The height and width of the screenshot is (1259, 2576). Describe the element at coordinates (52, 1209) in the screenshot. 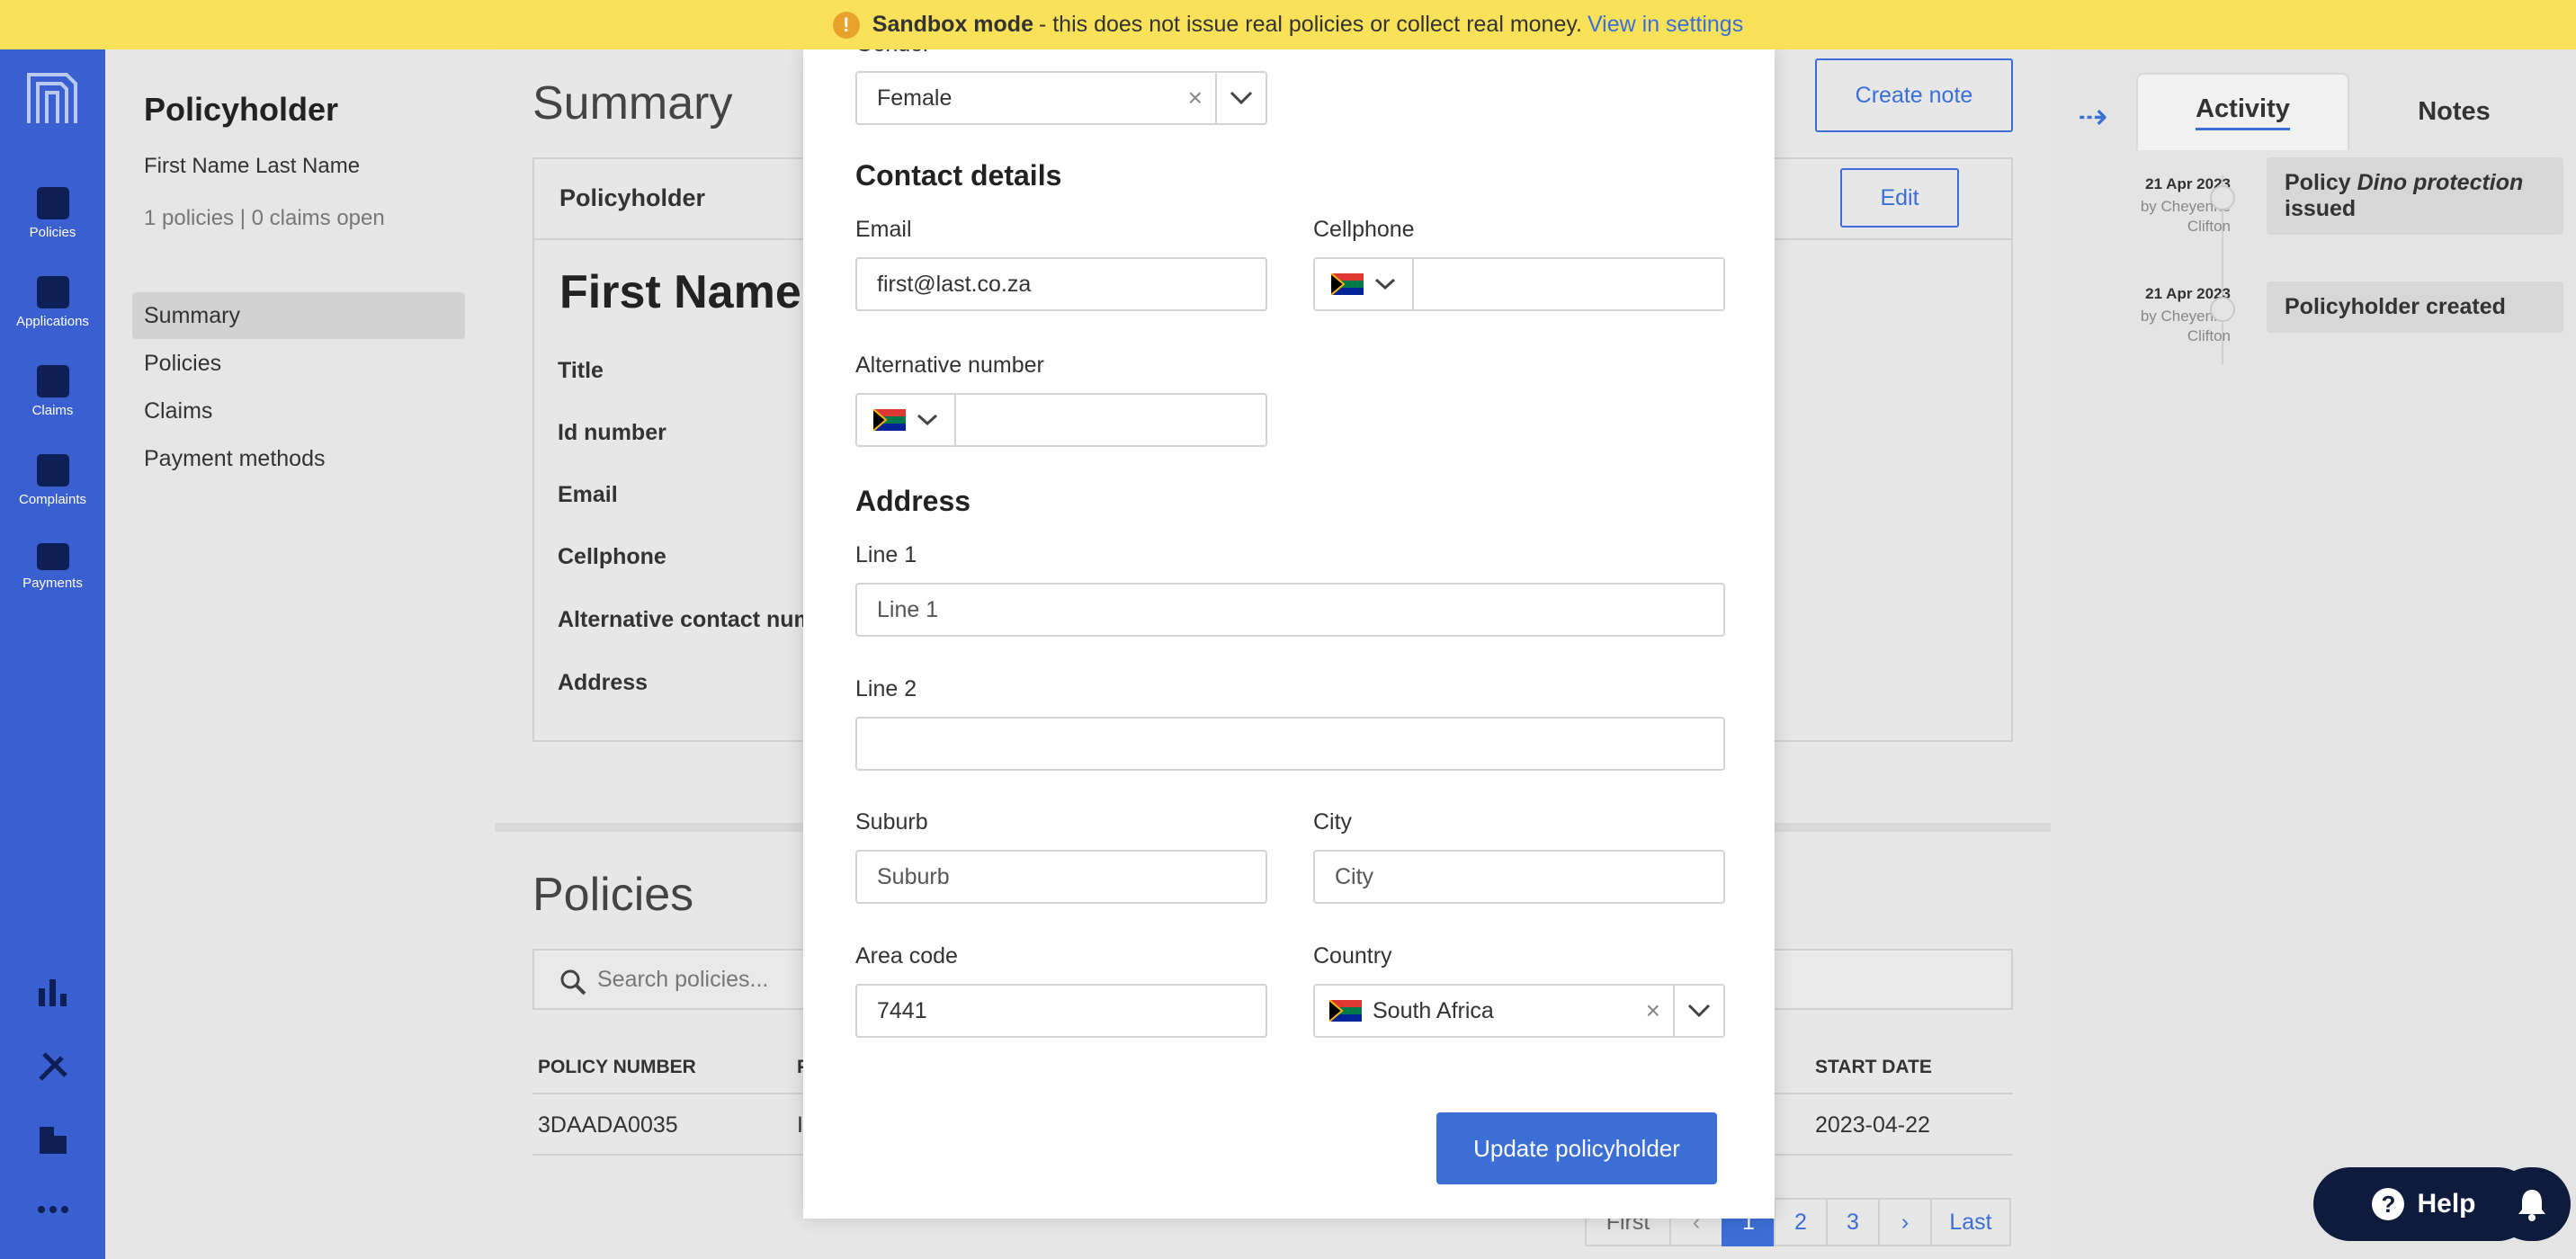

I see `more-icon` at that location.